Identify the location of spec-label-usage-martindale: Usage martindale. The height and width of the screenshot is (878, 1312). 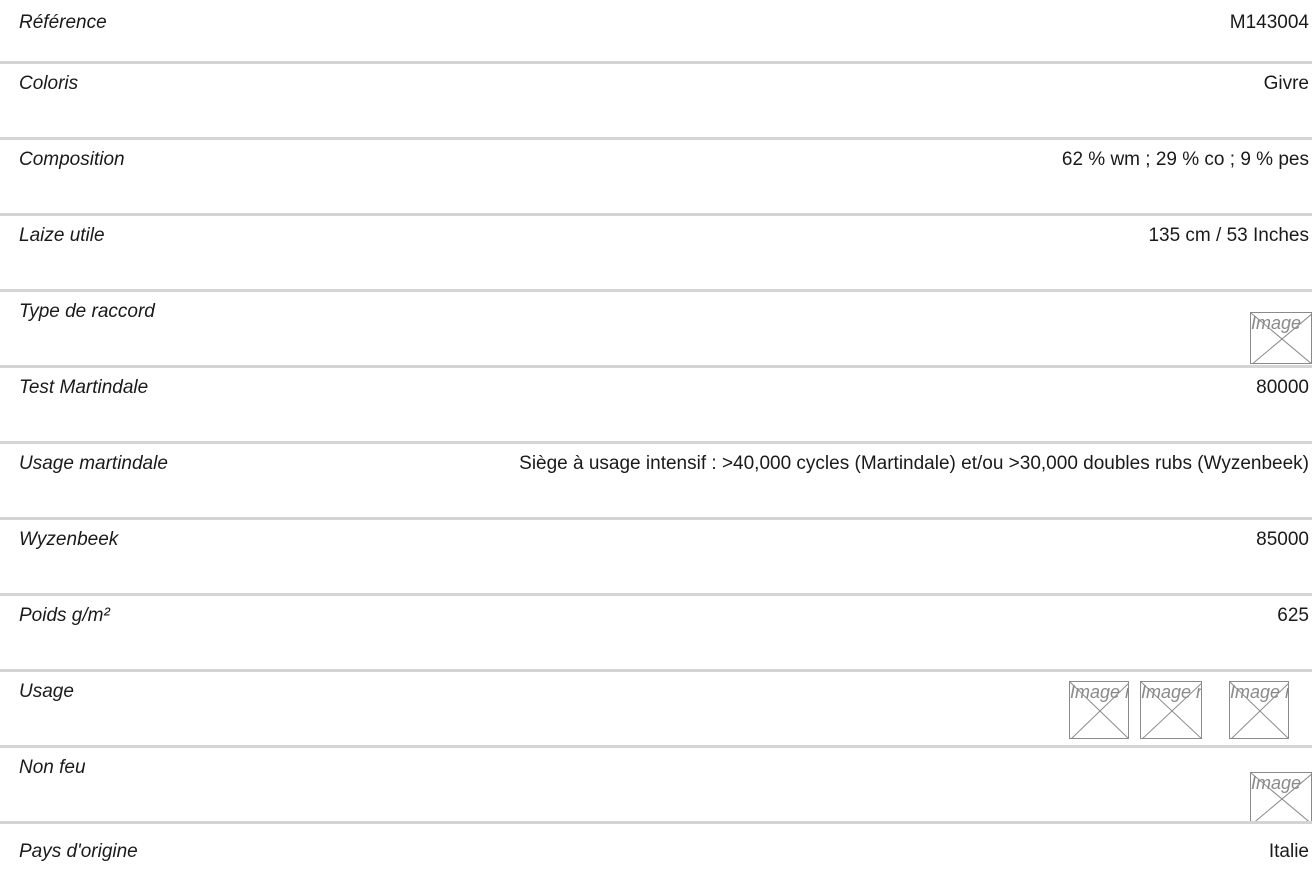
(93, 463).